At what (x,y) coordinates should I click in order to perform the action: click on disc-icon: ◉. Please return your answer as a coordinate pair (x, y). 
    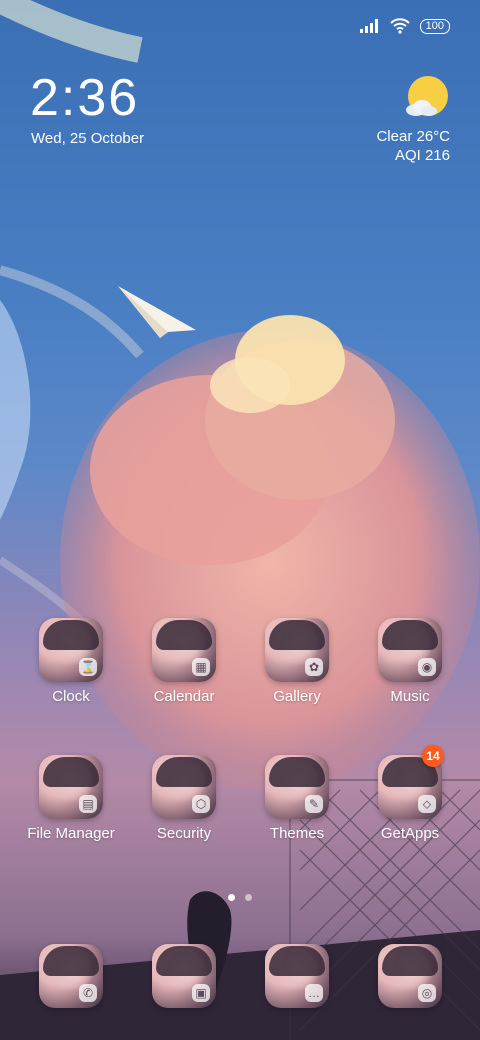
    Looking at the image, I should click on (427, 667).